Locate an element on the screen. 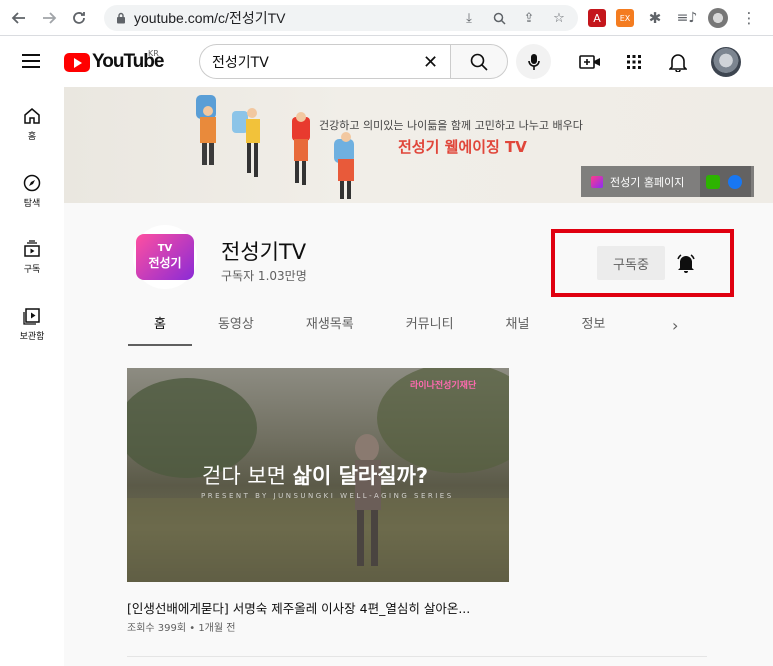 This screenshot has width=773, height=666. facebook-icon is located at coordinates (735, 181).